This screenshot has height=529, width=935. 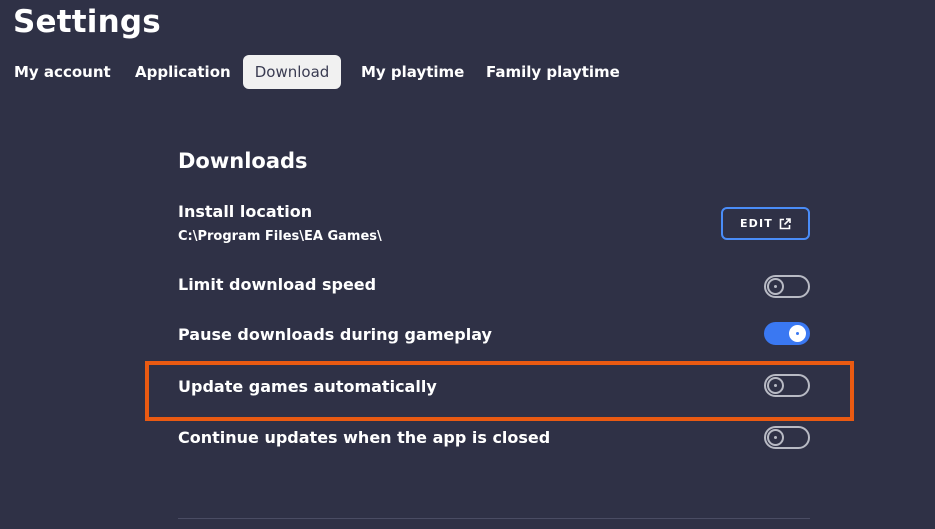 I want to click on tab-my-account: My account, so click(x=62, y=72).